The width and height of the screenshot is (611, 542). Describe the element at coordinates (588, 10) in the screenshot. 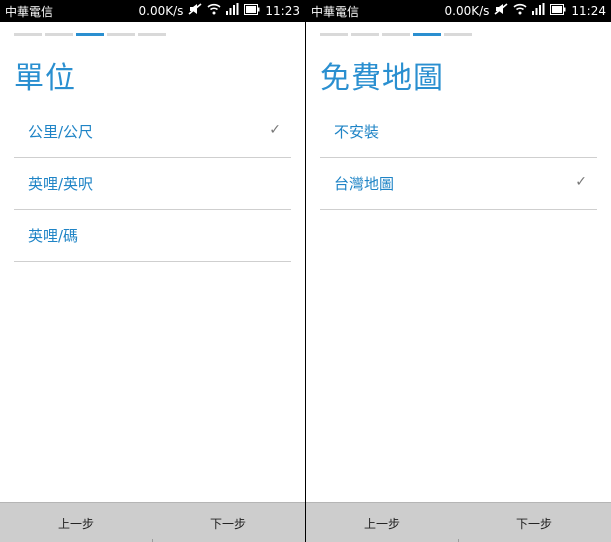

I see `clock: 11:24` at that location.